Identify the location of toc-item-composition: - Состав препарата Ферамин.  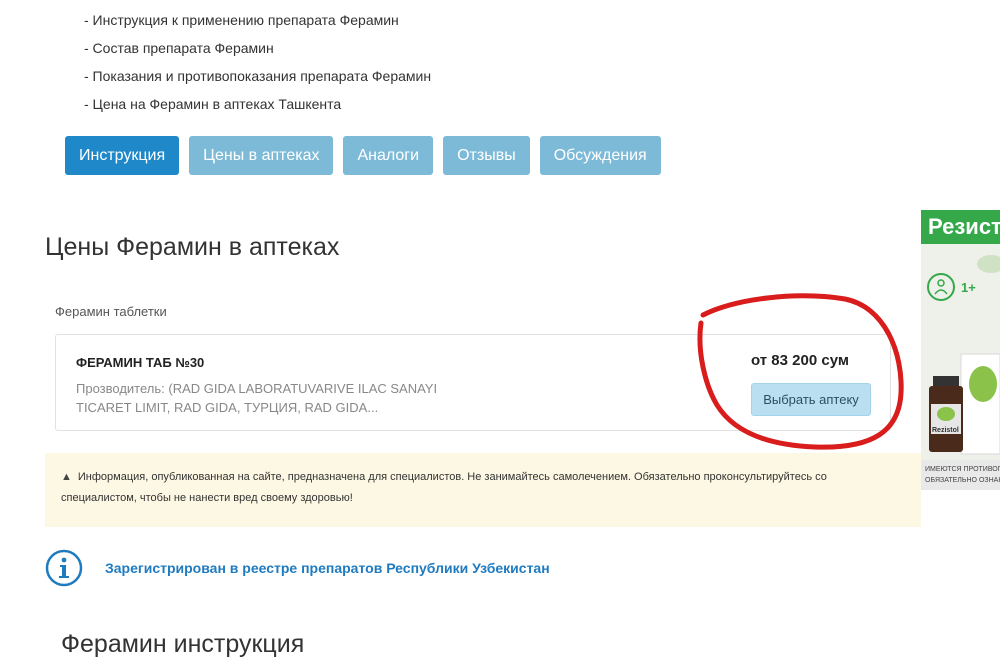
(257, 48).